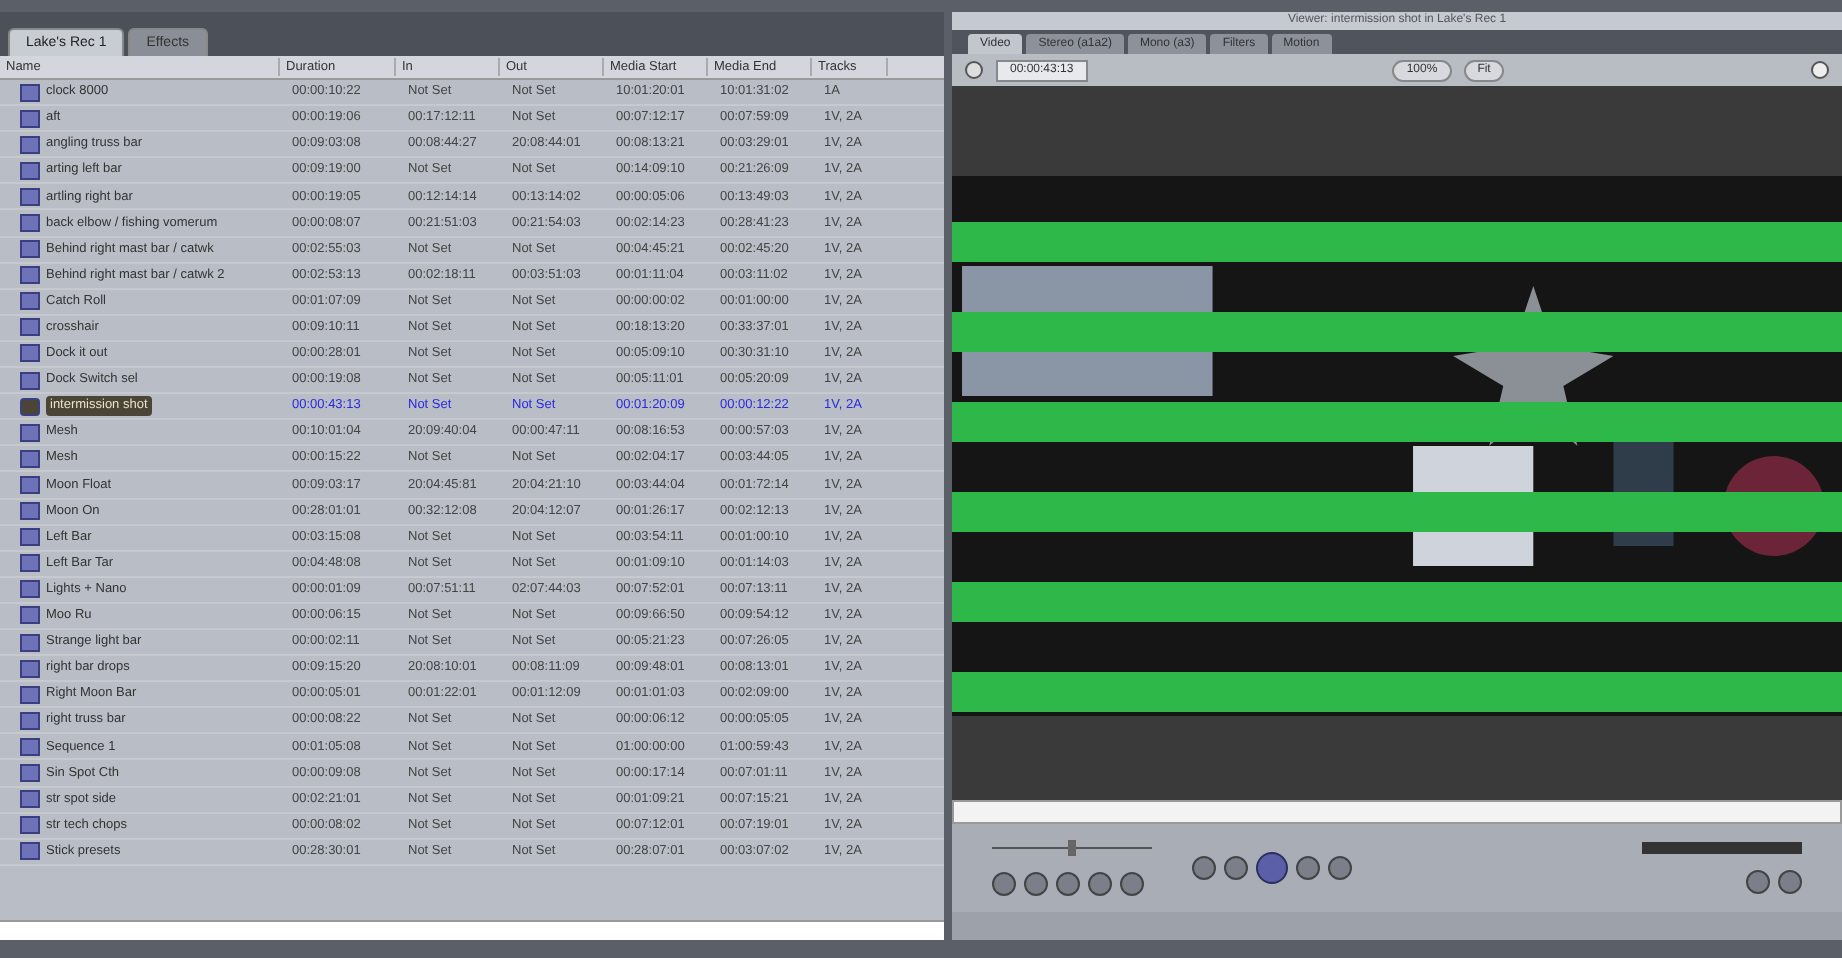 The image size is (1842, 958). What do you see at coordinates (1397, 812) in the screenshot?
I see `scrubber-bar` at bounding box center [1397, 812].